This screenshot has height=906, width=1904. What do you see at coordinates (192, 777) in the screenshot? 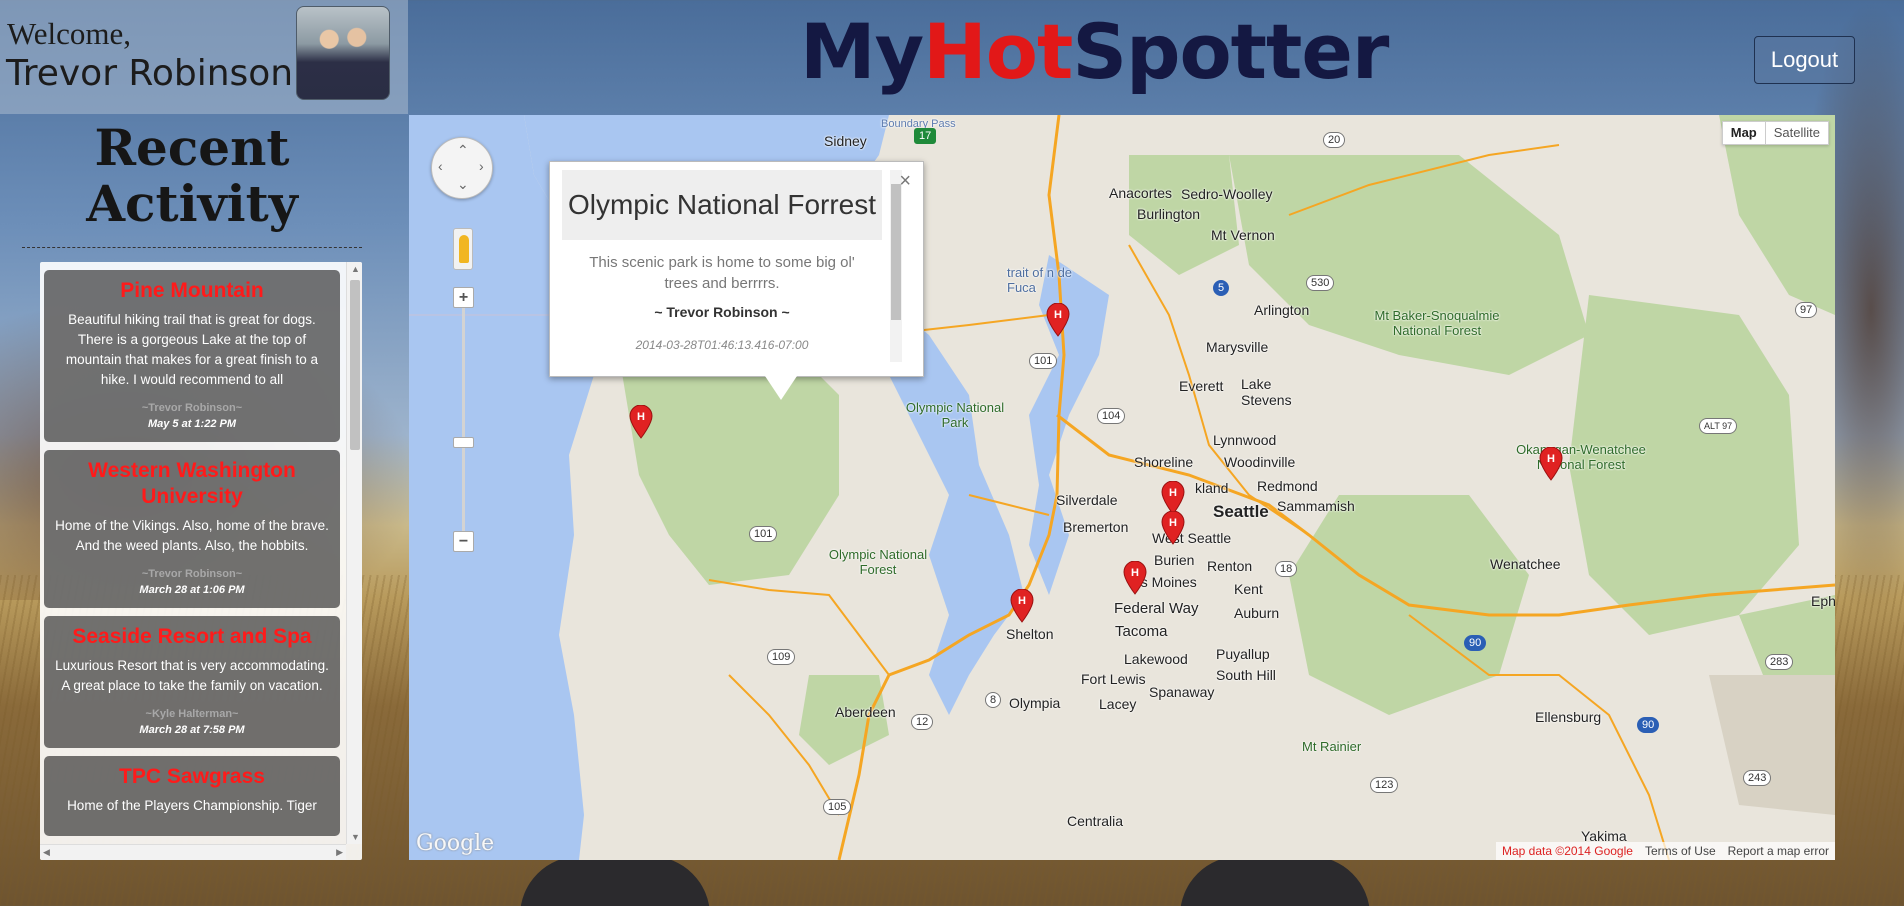
I see `card-title: TPC Sawgrass` at bounding box center [192, 777].